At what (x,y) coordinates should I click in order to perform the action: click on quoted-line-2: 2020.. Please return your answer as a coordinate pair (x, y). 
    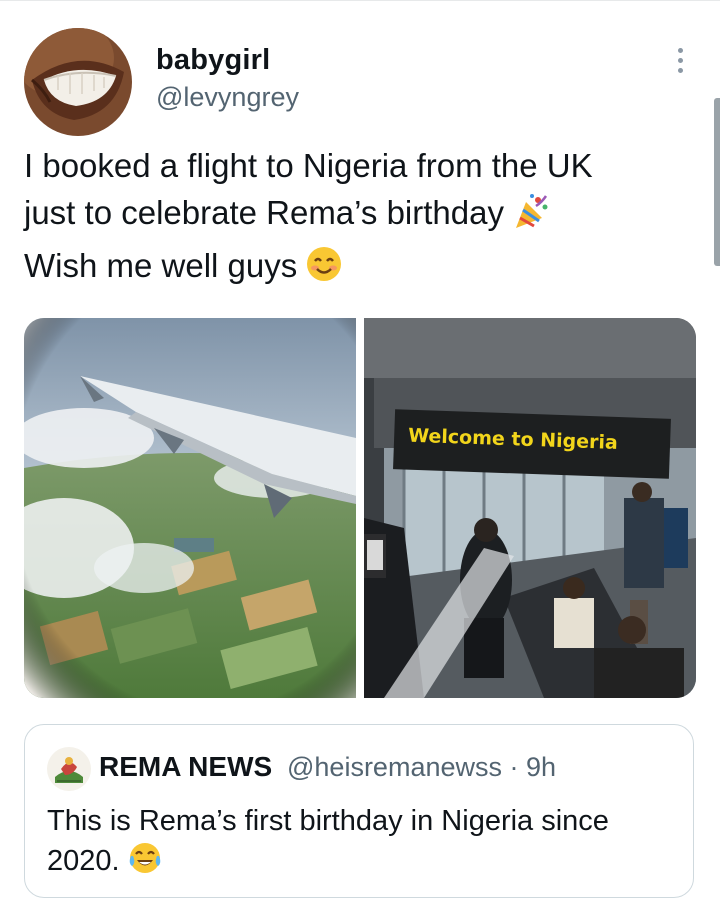
    Looking at the image, I should click on (362, 863).